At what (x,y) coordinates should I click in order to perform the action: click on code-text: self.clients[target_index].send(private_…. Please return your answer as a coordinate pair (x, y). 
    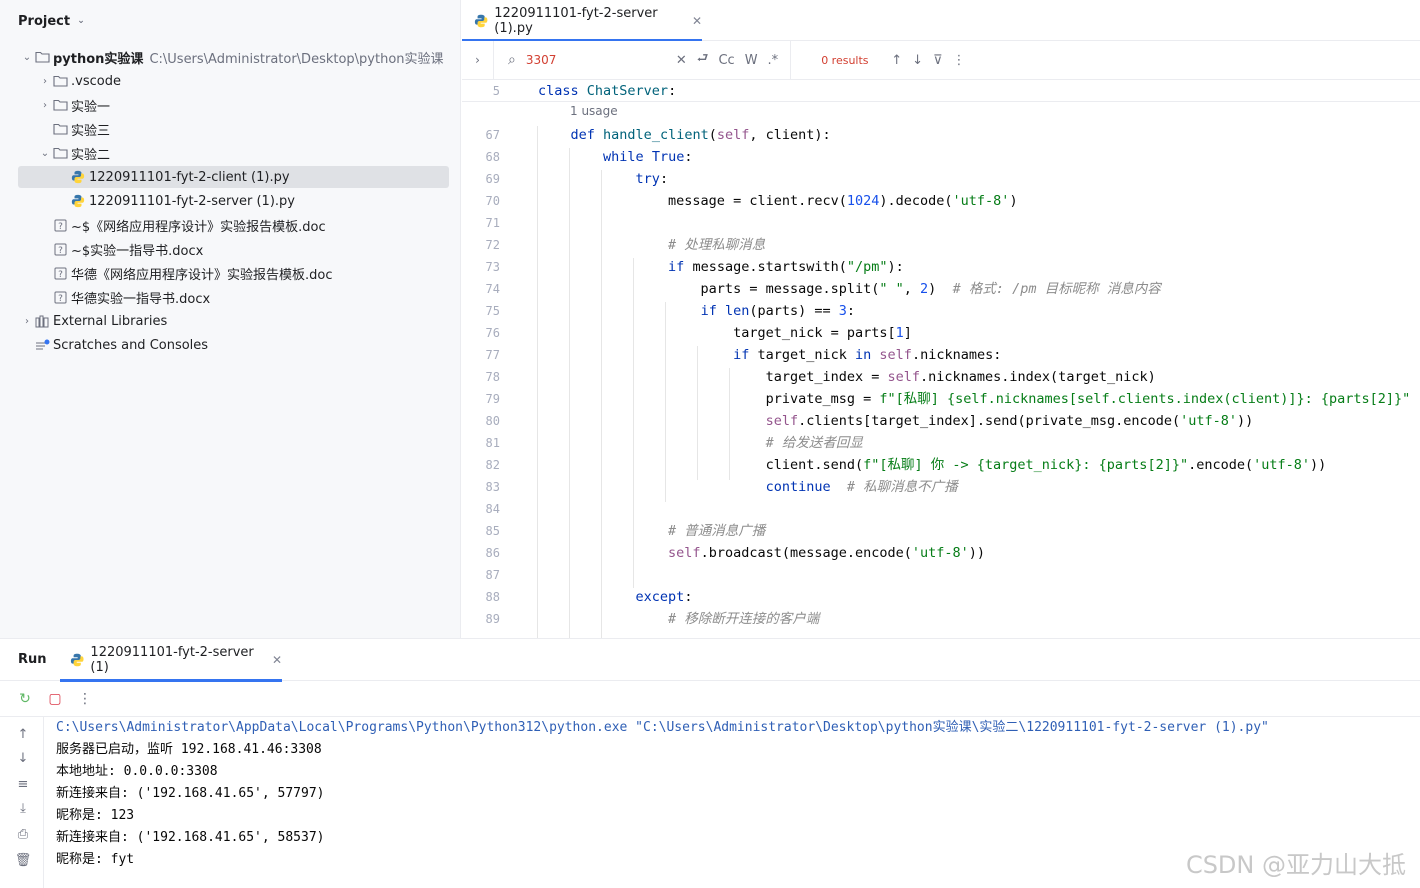
    Looking at the image, I should click on (1009, 421).